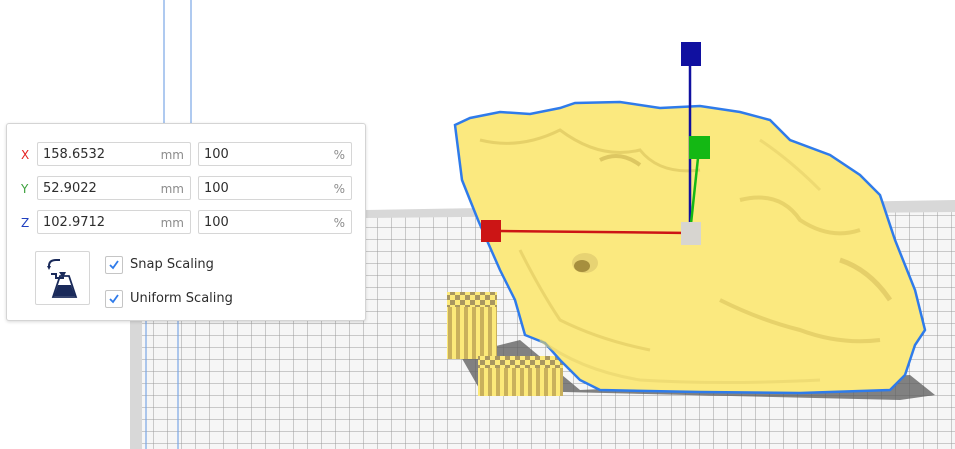 The height and width of the screenshot is (449, 955). I want to click on lay-flat-button, so click(62, 278).